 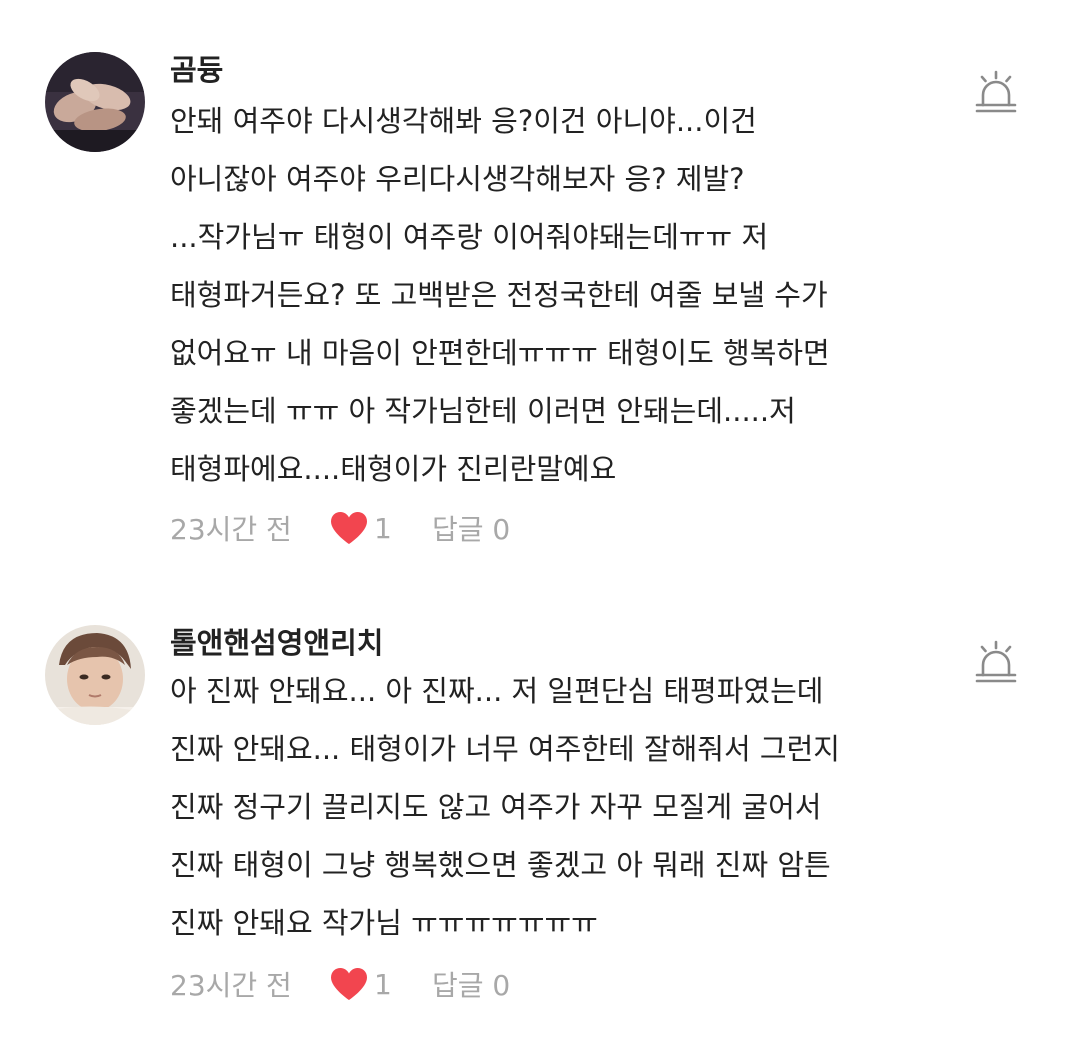 I want to click on comment-line: 안돼 여주야 다시생각해봐 응?이건 아니야...이건, so click(x=463, y=121).